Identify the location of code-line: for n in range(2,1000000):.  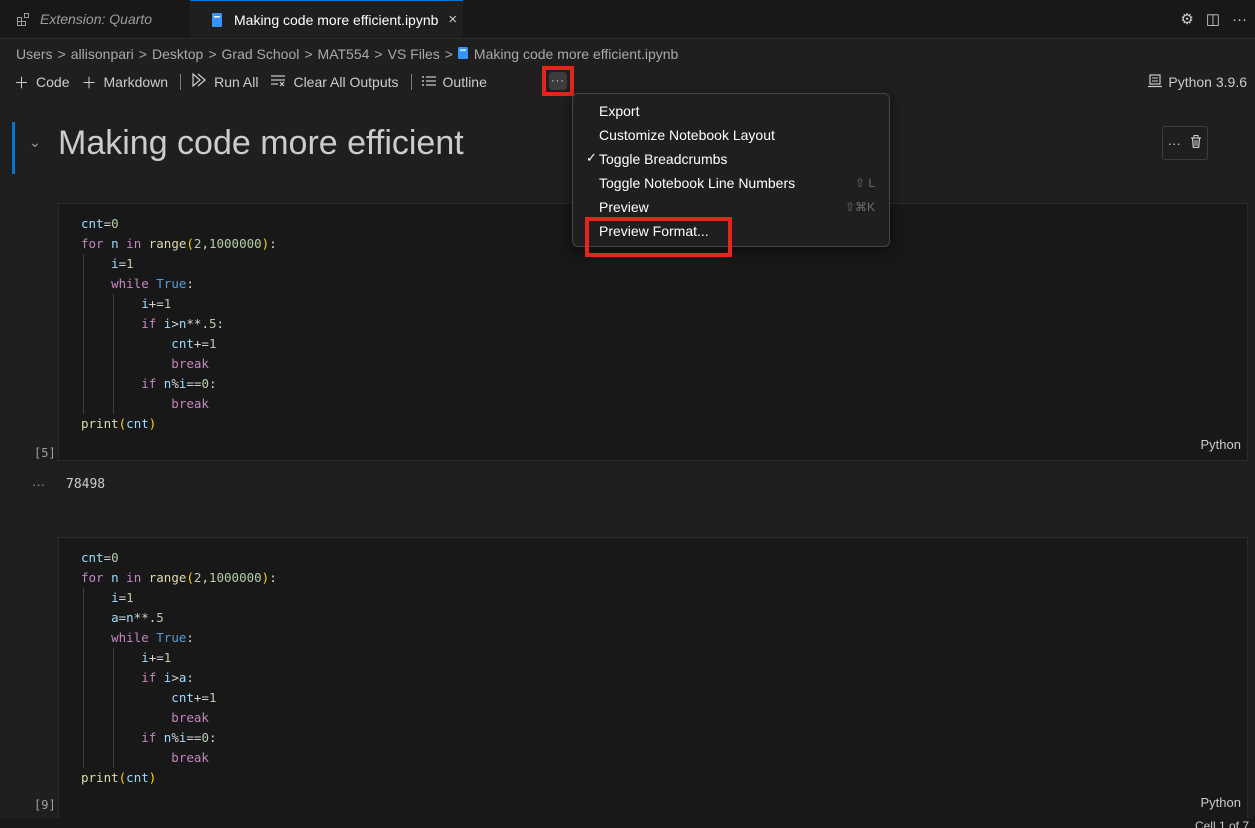
(179, 244).